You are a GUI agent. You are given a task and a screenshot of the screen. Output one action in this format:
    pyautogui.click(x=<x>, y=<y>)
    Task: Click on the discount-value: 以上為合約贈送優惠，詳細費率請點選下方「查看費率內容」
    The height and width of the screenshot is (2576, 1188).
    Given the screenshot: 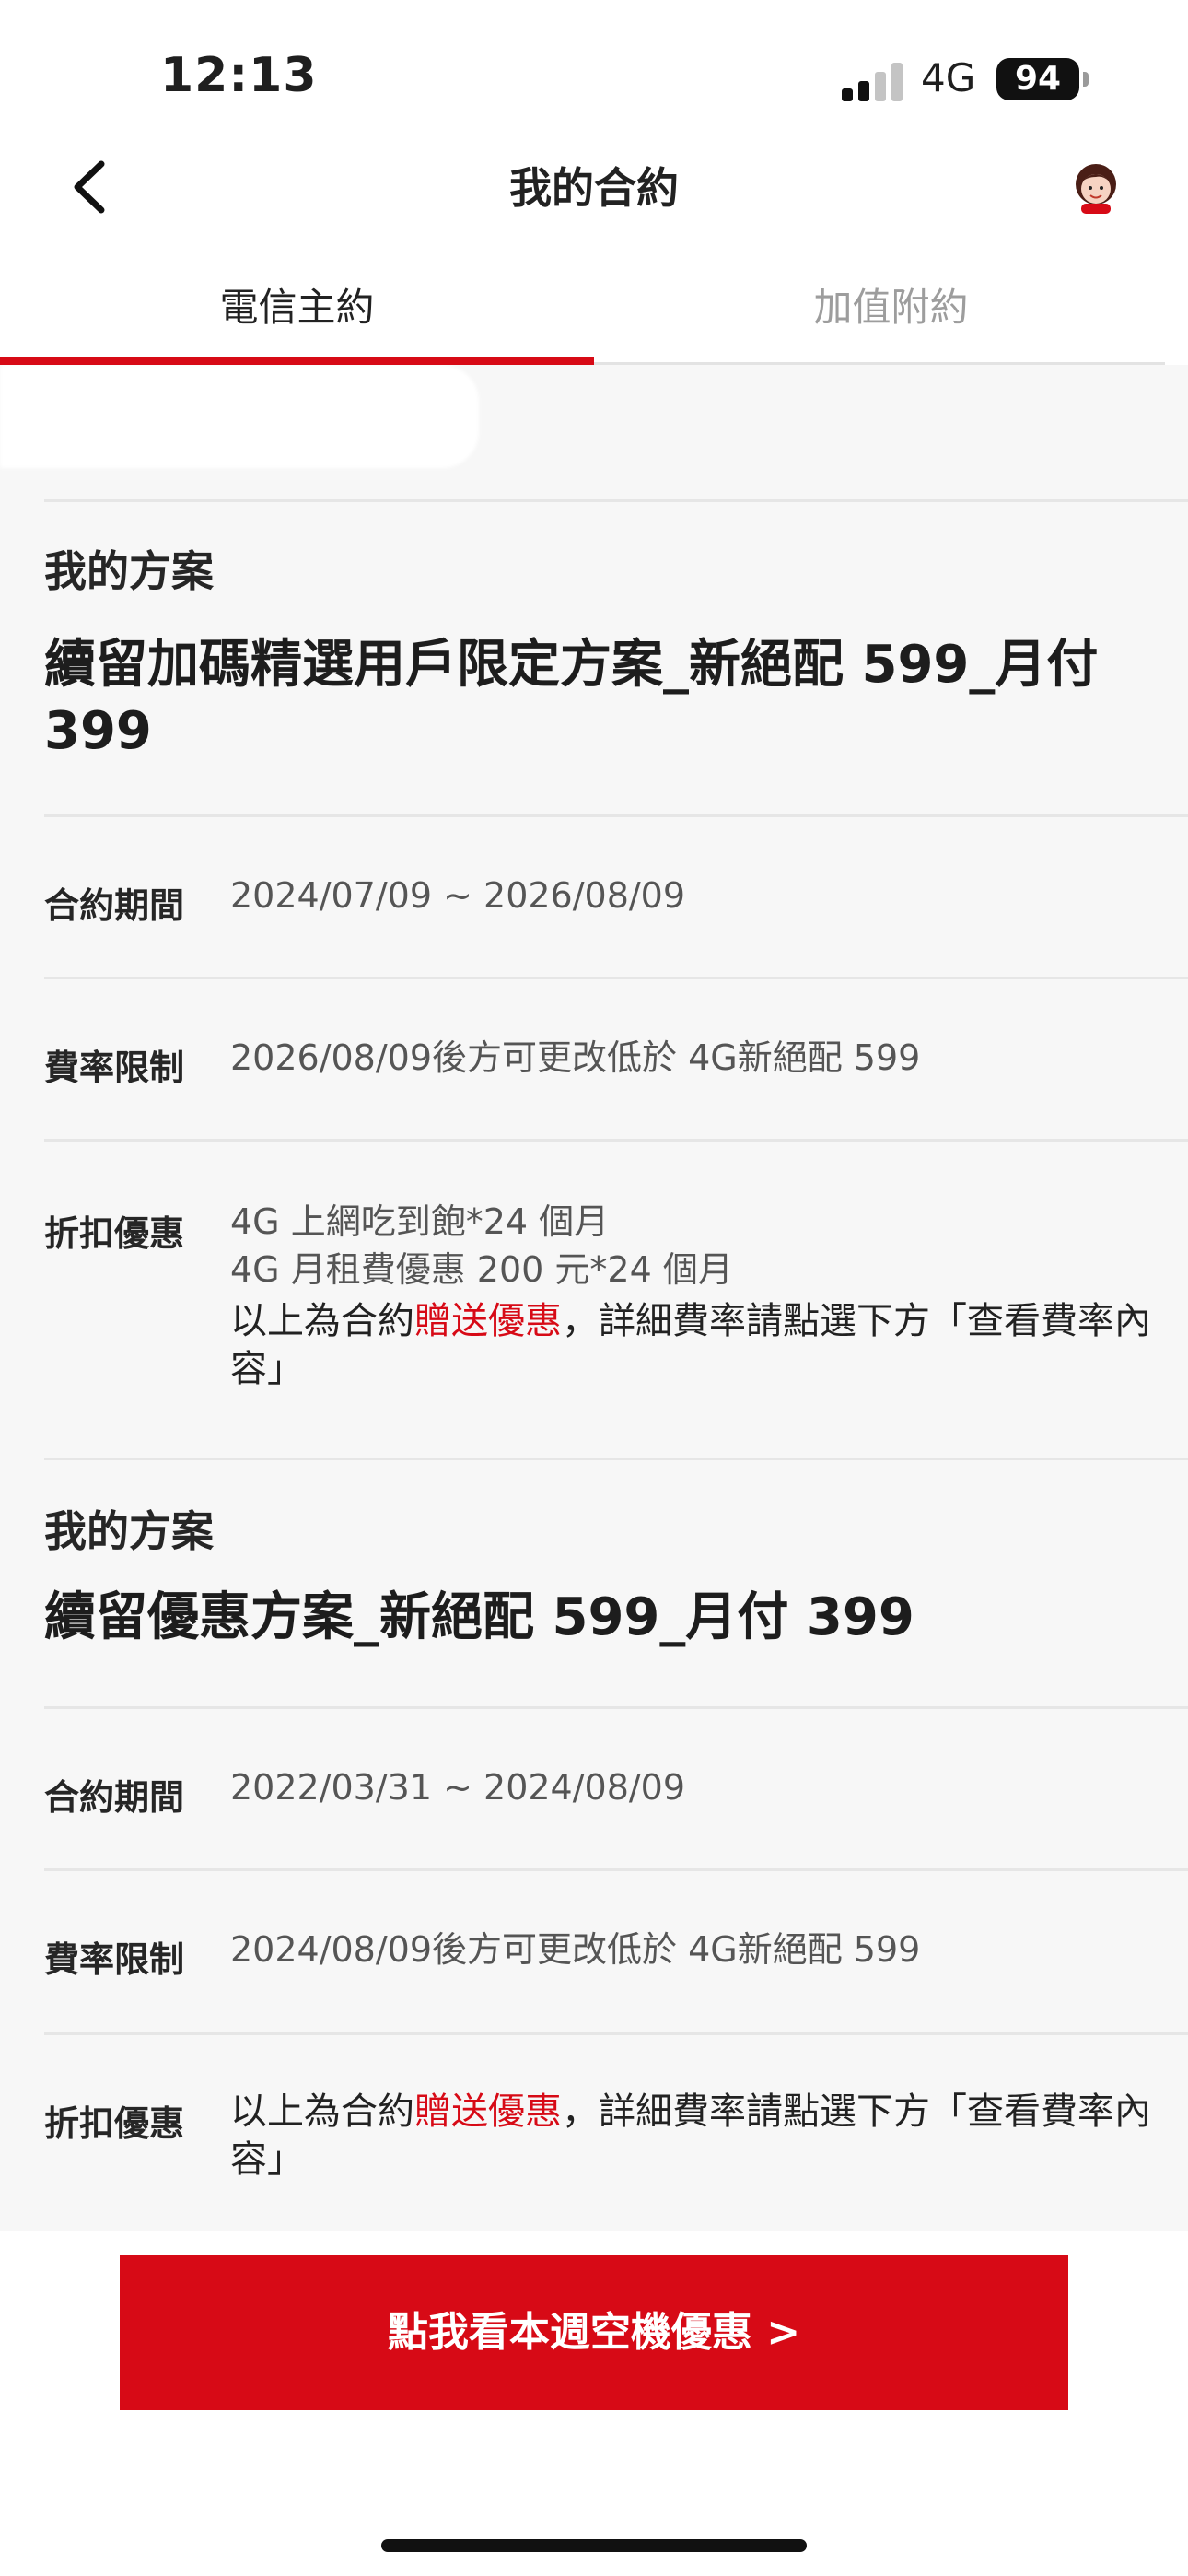 What is the action you would take?
    pyautogui.click(x=690, y=2136)
    